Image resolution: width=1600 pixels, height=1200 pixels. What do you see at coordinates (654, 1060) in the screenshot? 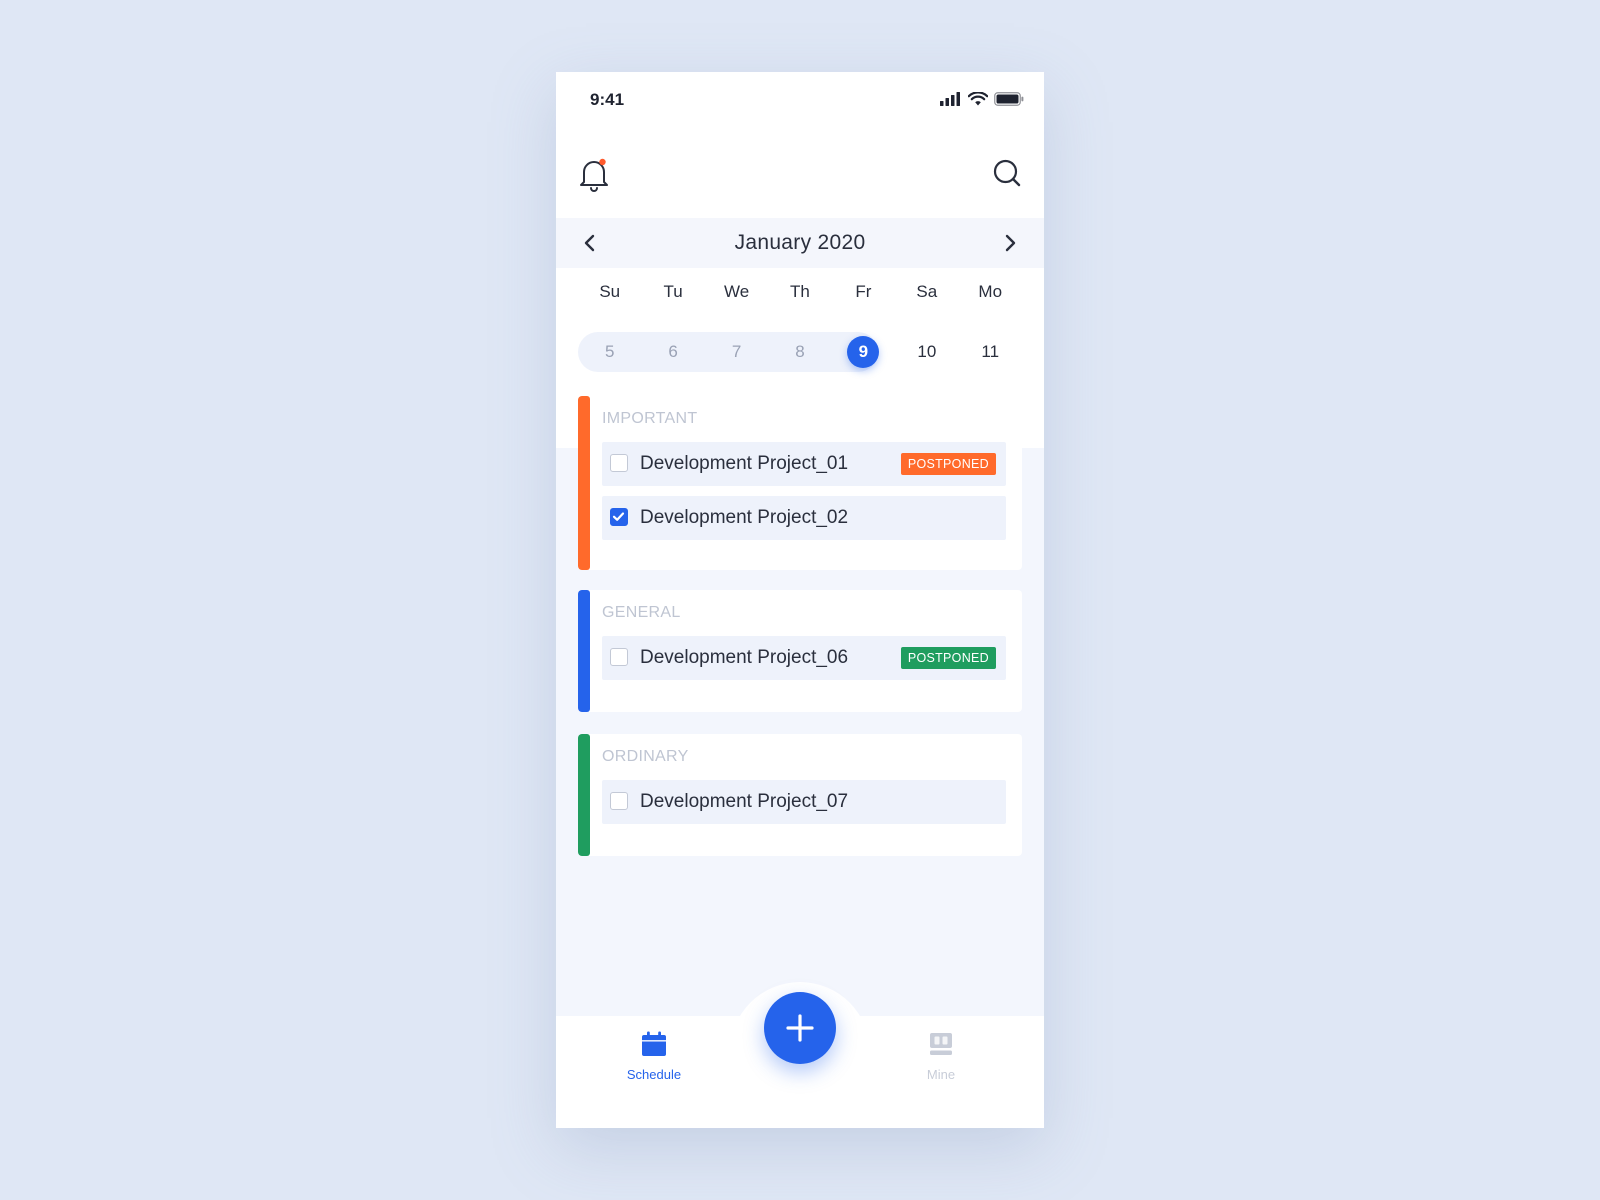
I see `tab-schedule: Schedule` at bounding box center [654, 1060].